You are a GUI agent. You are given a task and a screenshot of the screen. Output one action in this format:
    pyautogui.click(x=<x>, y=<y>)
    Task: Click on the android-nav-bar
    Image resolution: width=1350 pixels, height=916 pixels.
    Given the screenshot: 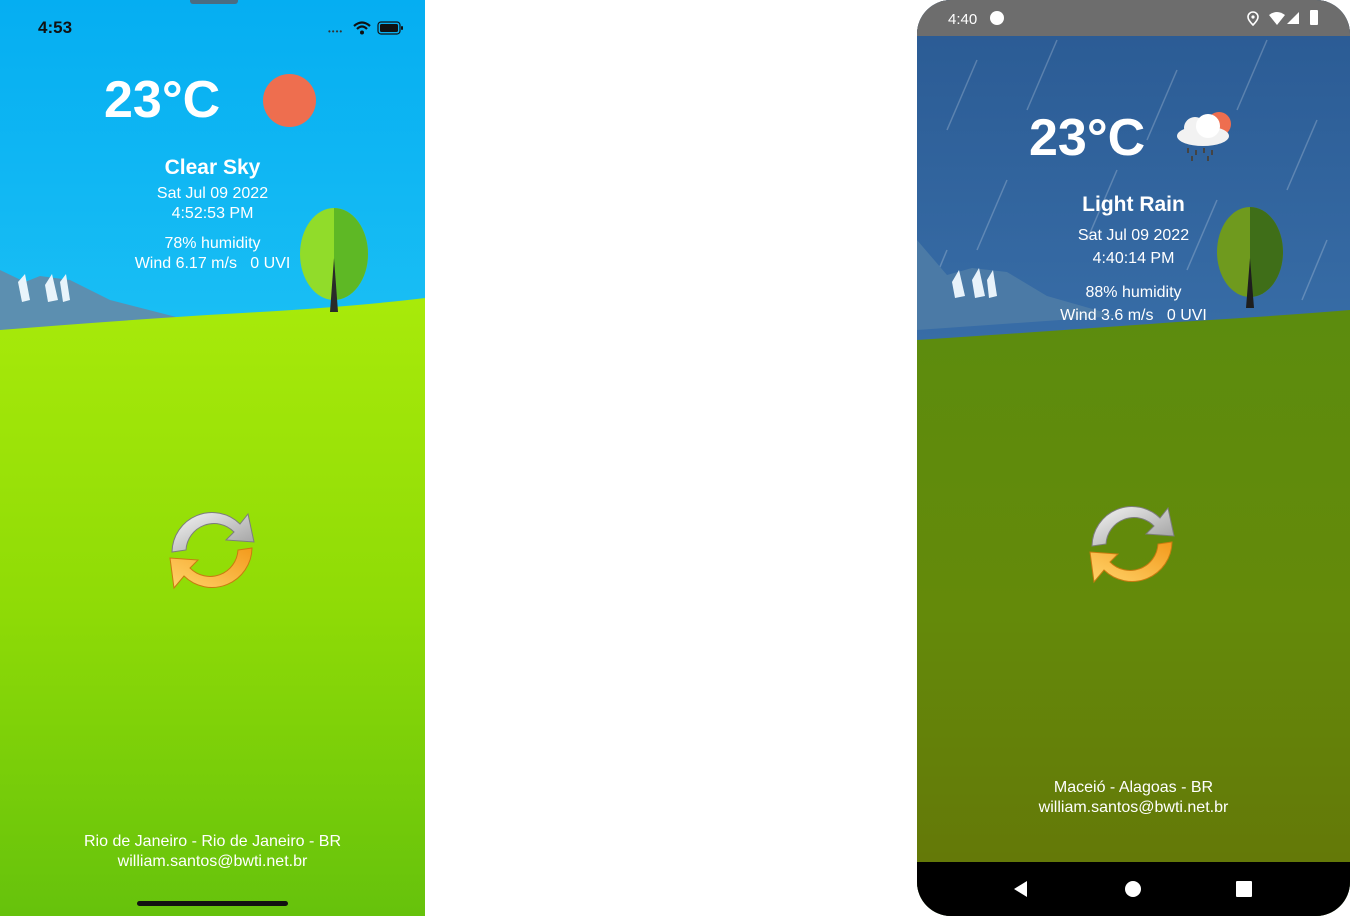 What is the action you would take?
    pyautogui.click(x=1133, y=889)
    